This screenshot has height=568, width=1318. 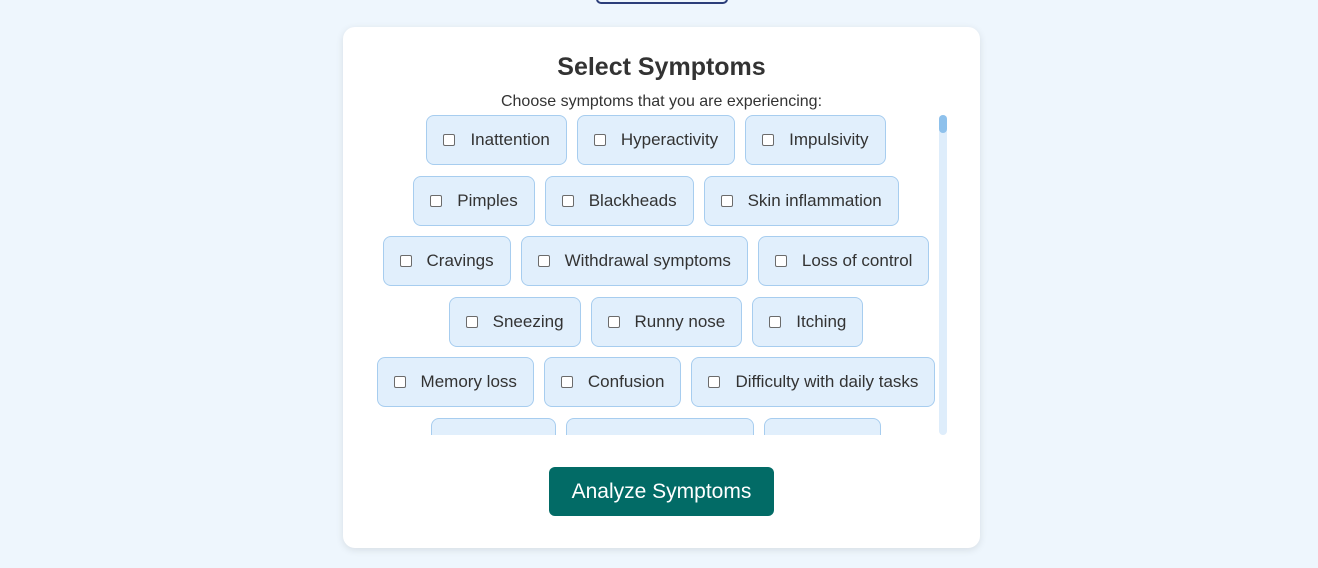 I want to click on symptom-label: Skin inflammation, so click(x=814, y=200).